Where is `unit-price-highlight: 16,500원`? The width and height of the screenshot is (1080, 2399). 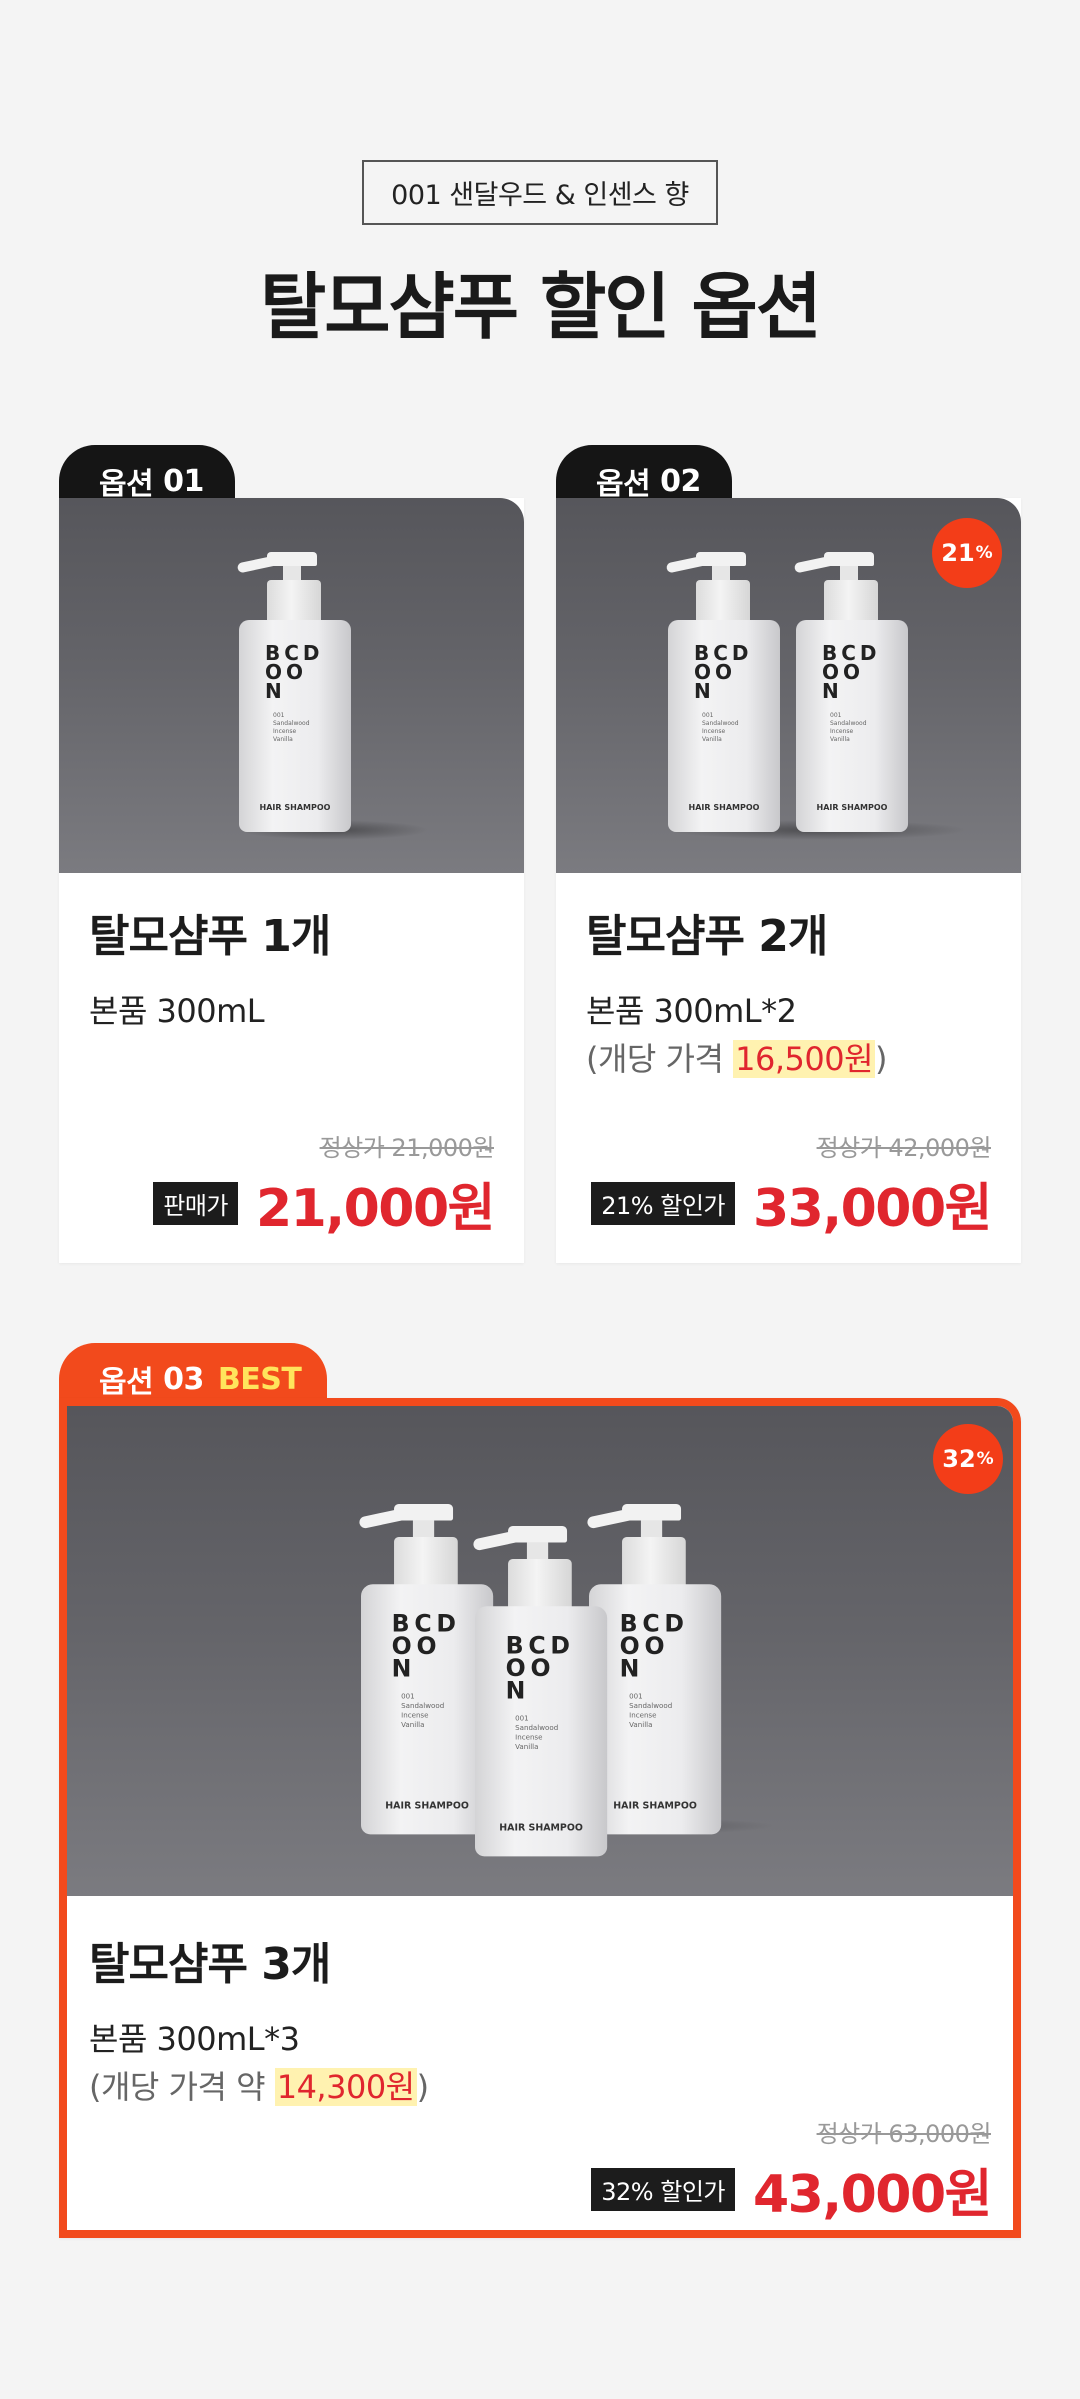 unit-price-highlight: 16,500원 is located at coordinates (804, 1059).